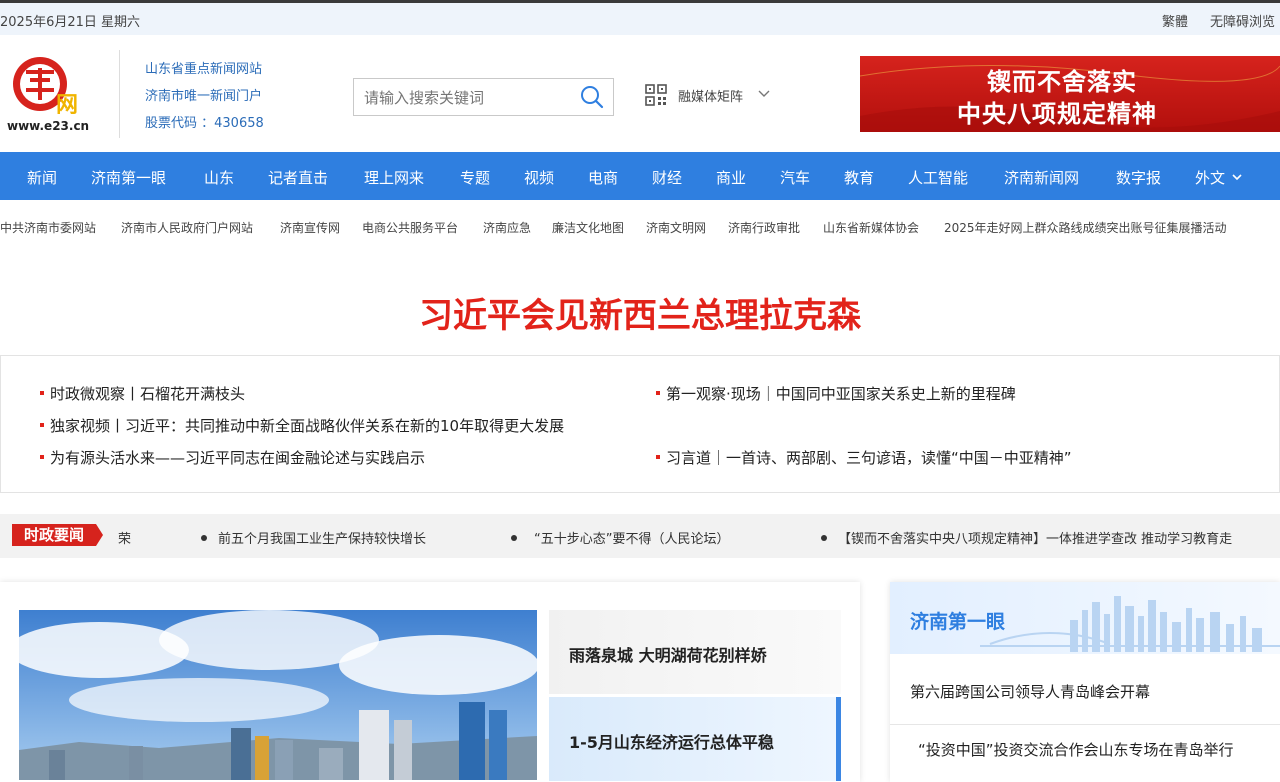 The image size is (1280, 782). I want to click on top-bar: 2025年6月21日 星期六 繁體 无障碍浏览, so click(640, 19).